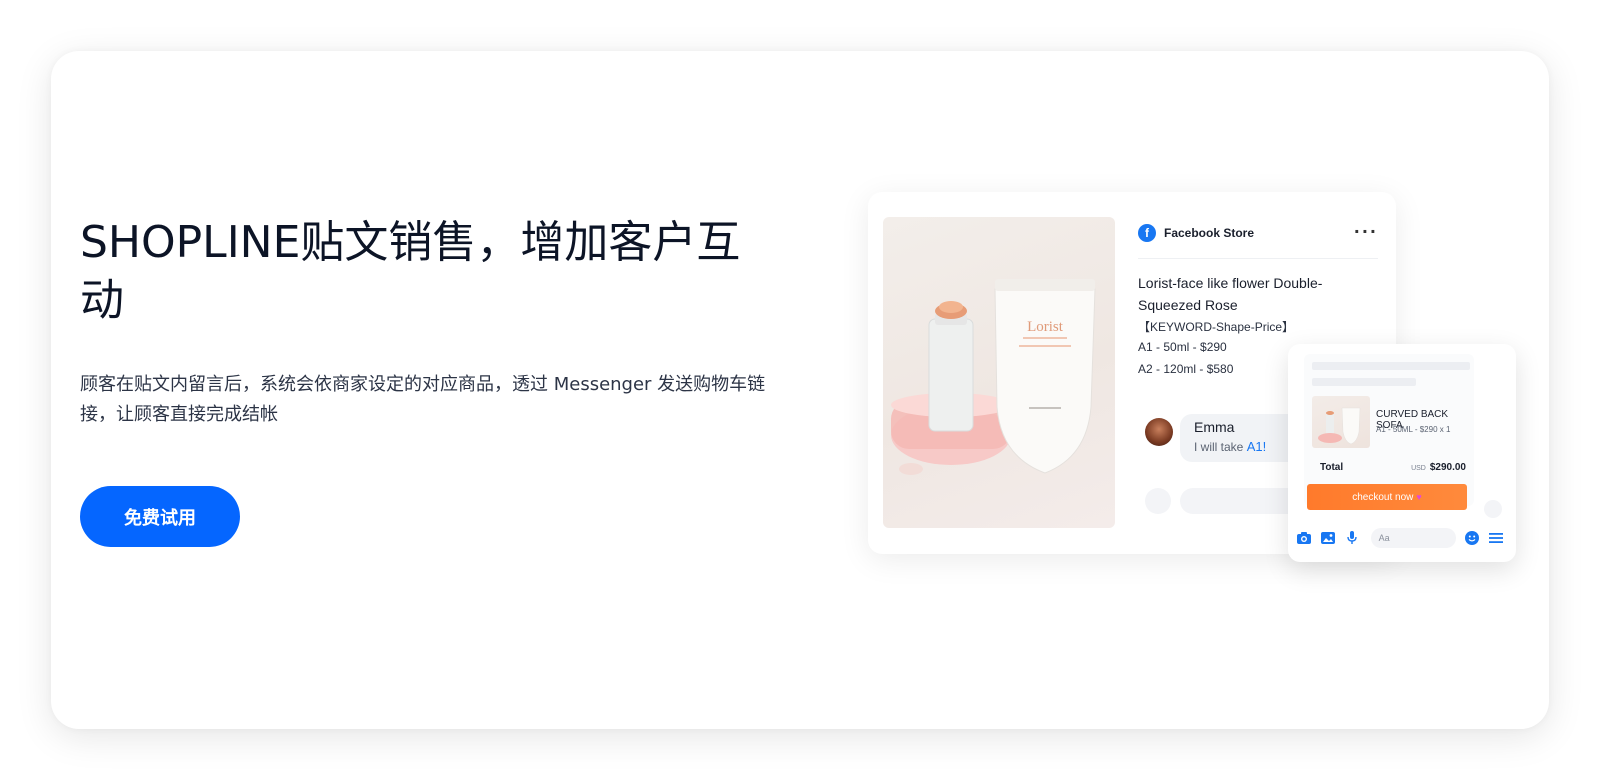 This screenshot has width=1600, height=781. I want to click on product-image: Lorist, so click(993, 377).